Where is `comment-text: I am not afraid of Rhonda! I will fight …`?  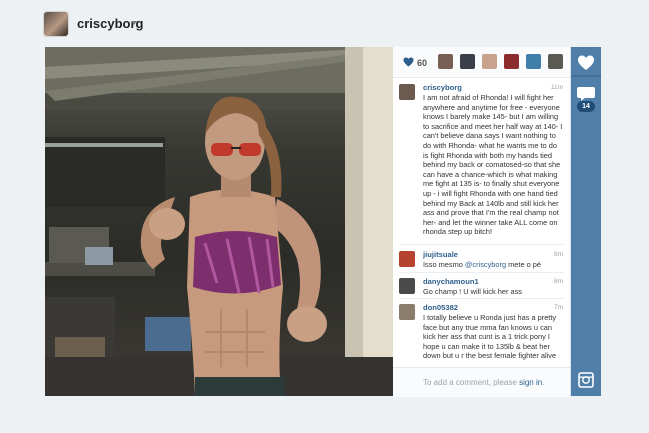
comment-text: I am not afraid of Rhonda! I will fight … is located at coordinates (493, 165).